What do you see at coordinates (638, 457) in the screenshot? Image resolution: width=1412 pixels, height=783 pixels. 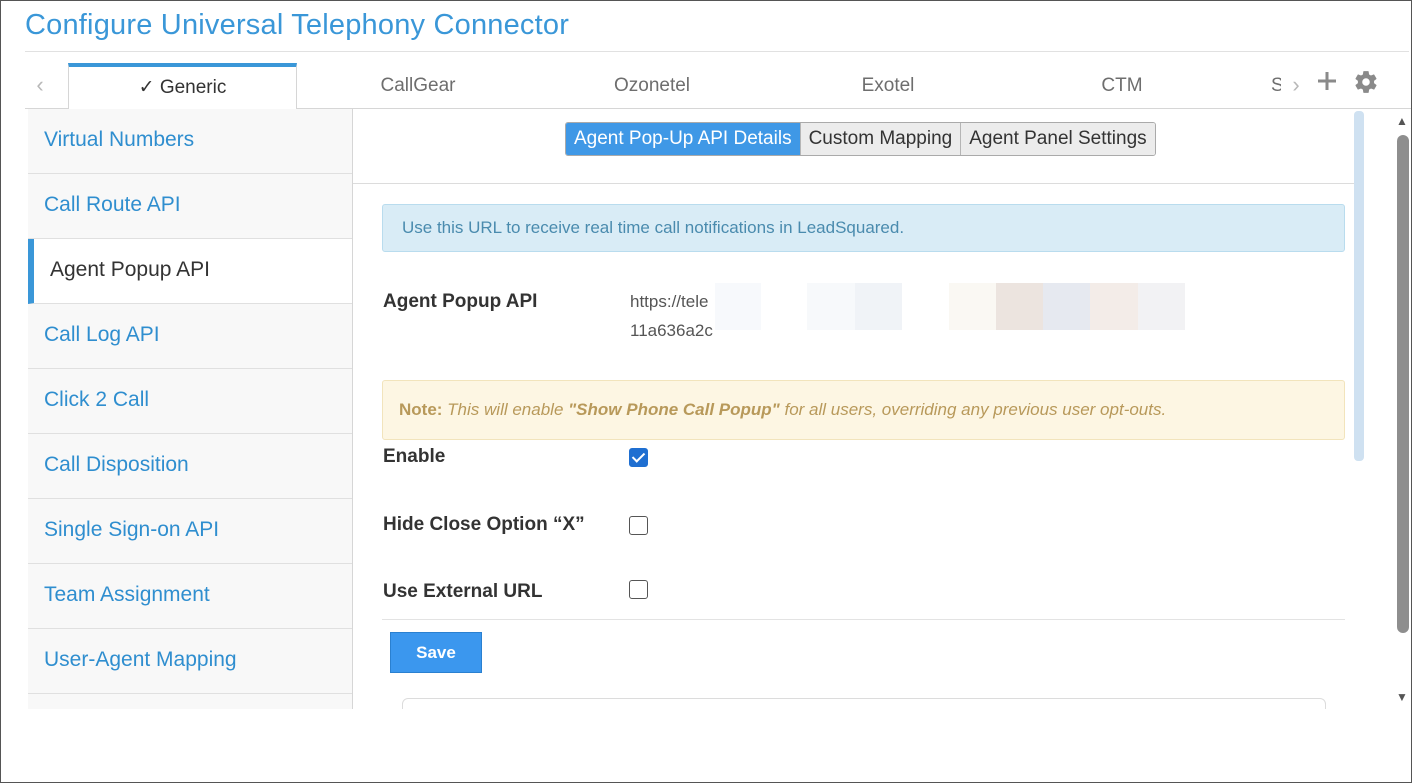 I see `enable-checkbox` at bounding box center [638, 457].